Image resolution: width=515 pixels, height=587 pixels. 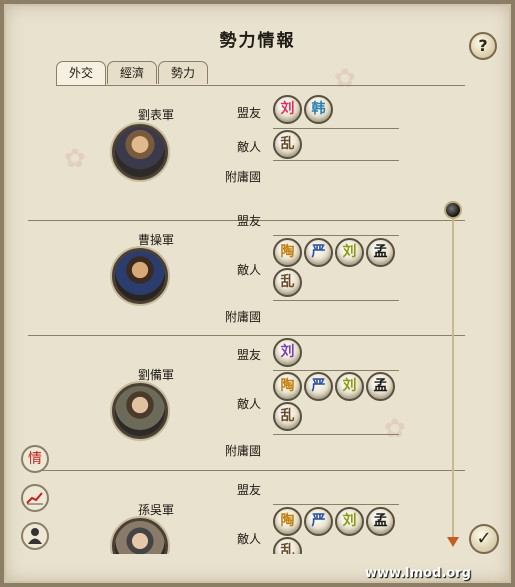 What do you see at coordinates (155, 115) in the screenshot?
I see `force-name: 劉表軍` at bounding box center [155, 115].